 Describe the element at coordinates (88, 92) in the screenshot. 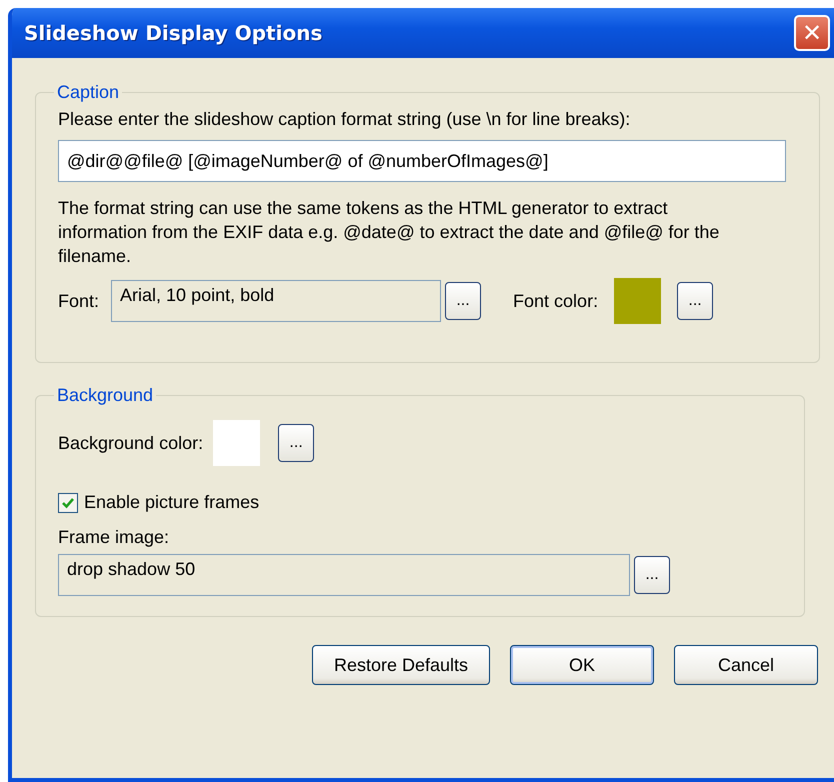

I see `group-legend: Caption` at that location.